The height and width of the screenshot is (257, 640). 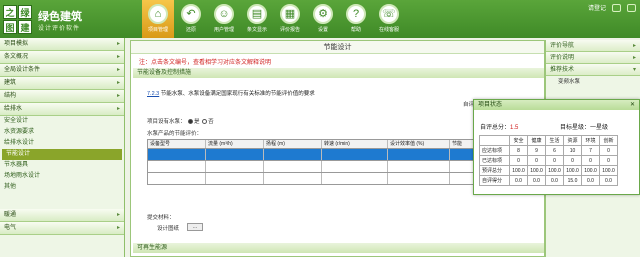 What do you see at coordinates (191, 122) in the screenshot?
I see `radio-yes` at bounding box center [191, 122].